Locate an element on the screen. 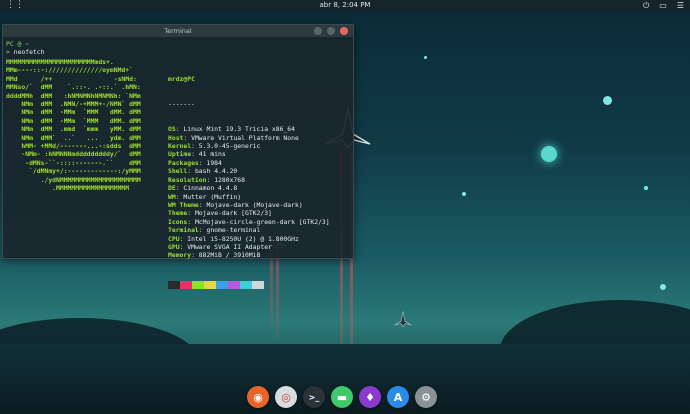  minimize-button is located at coordinates (318, 31).